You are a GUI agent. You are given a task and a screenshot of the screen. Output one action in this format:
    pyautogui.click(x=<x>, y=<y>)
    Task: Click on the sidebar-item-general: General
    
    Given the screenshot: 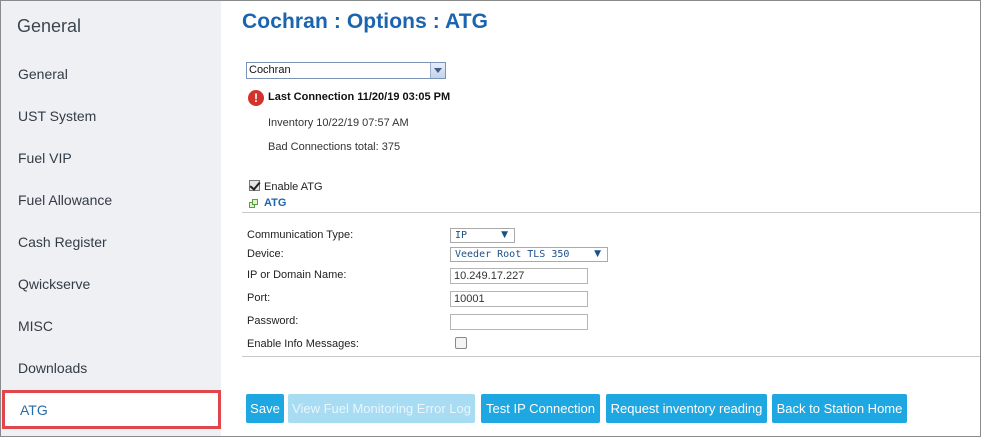 What is the action you would take?
    pyautogui.click(x=43, y=74)
    